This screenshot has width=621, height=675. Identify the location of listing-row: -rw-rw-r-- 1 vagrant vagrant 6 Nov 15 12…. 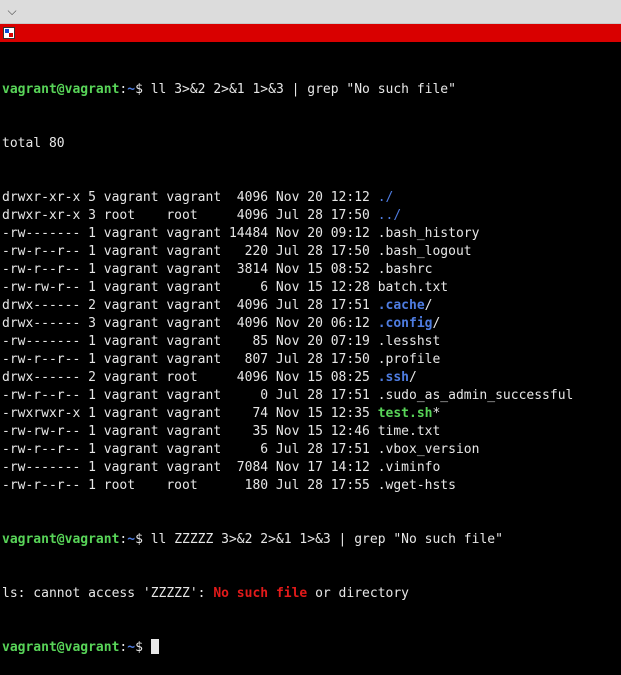
(311, 288).